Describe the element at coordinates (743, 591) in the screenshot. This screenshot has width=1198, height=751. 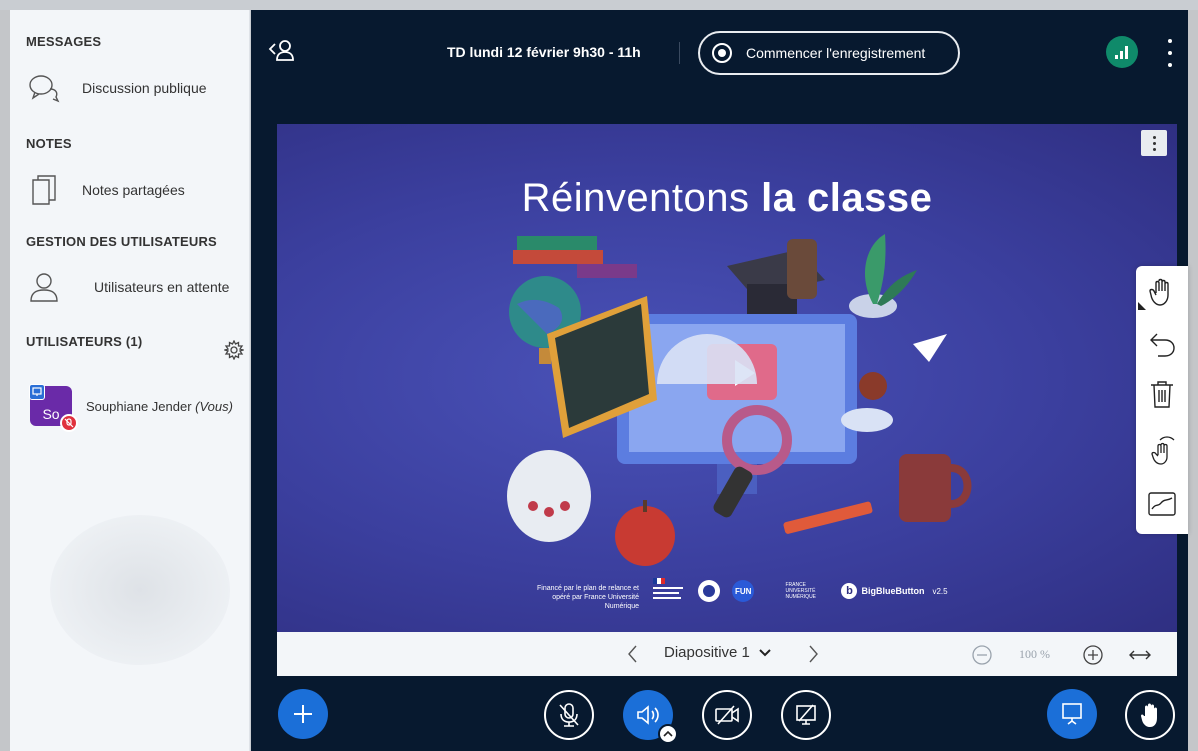
I see `fun-logo-text: FUN` at that location.